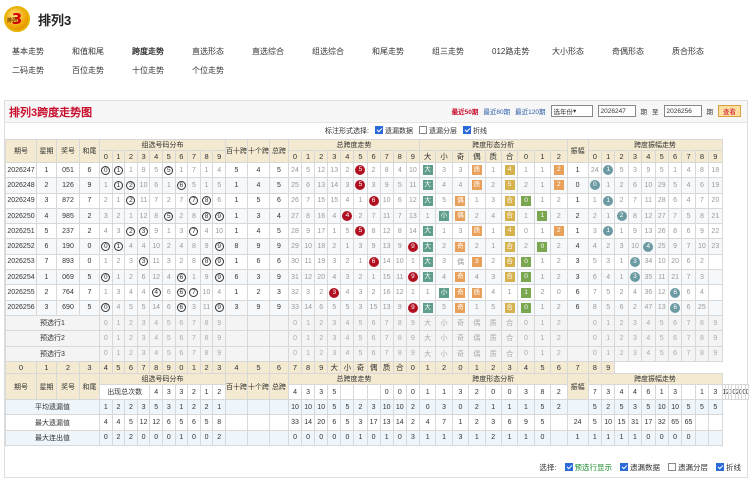 The width and height of the screenshot is (752, 480). Describe the element at coordinates (282, 51) in the screenshot. I see `nav-item: 直选综合` at that location.